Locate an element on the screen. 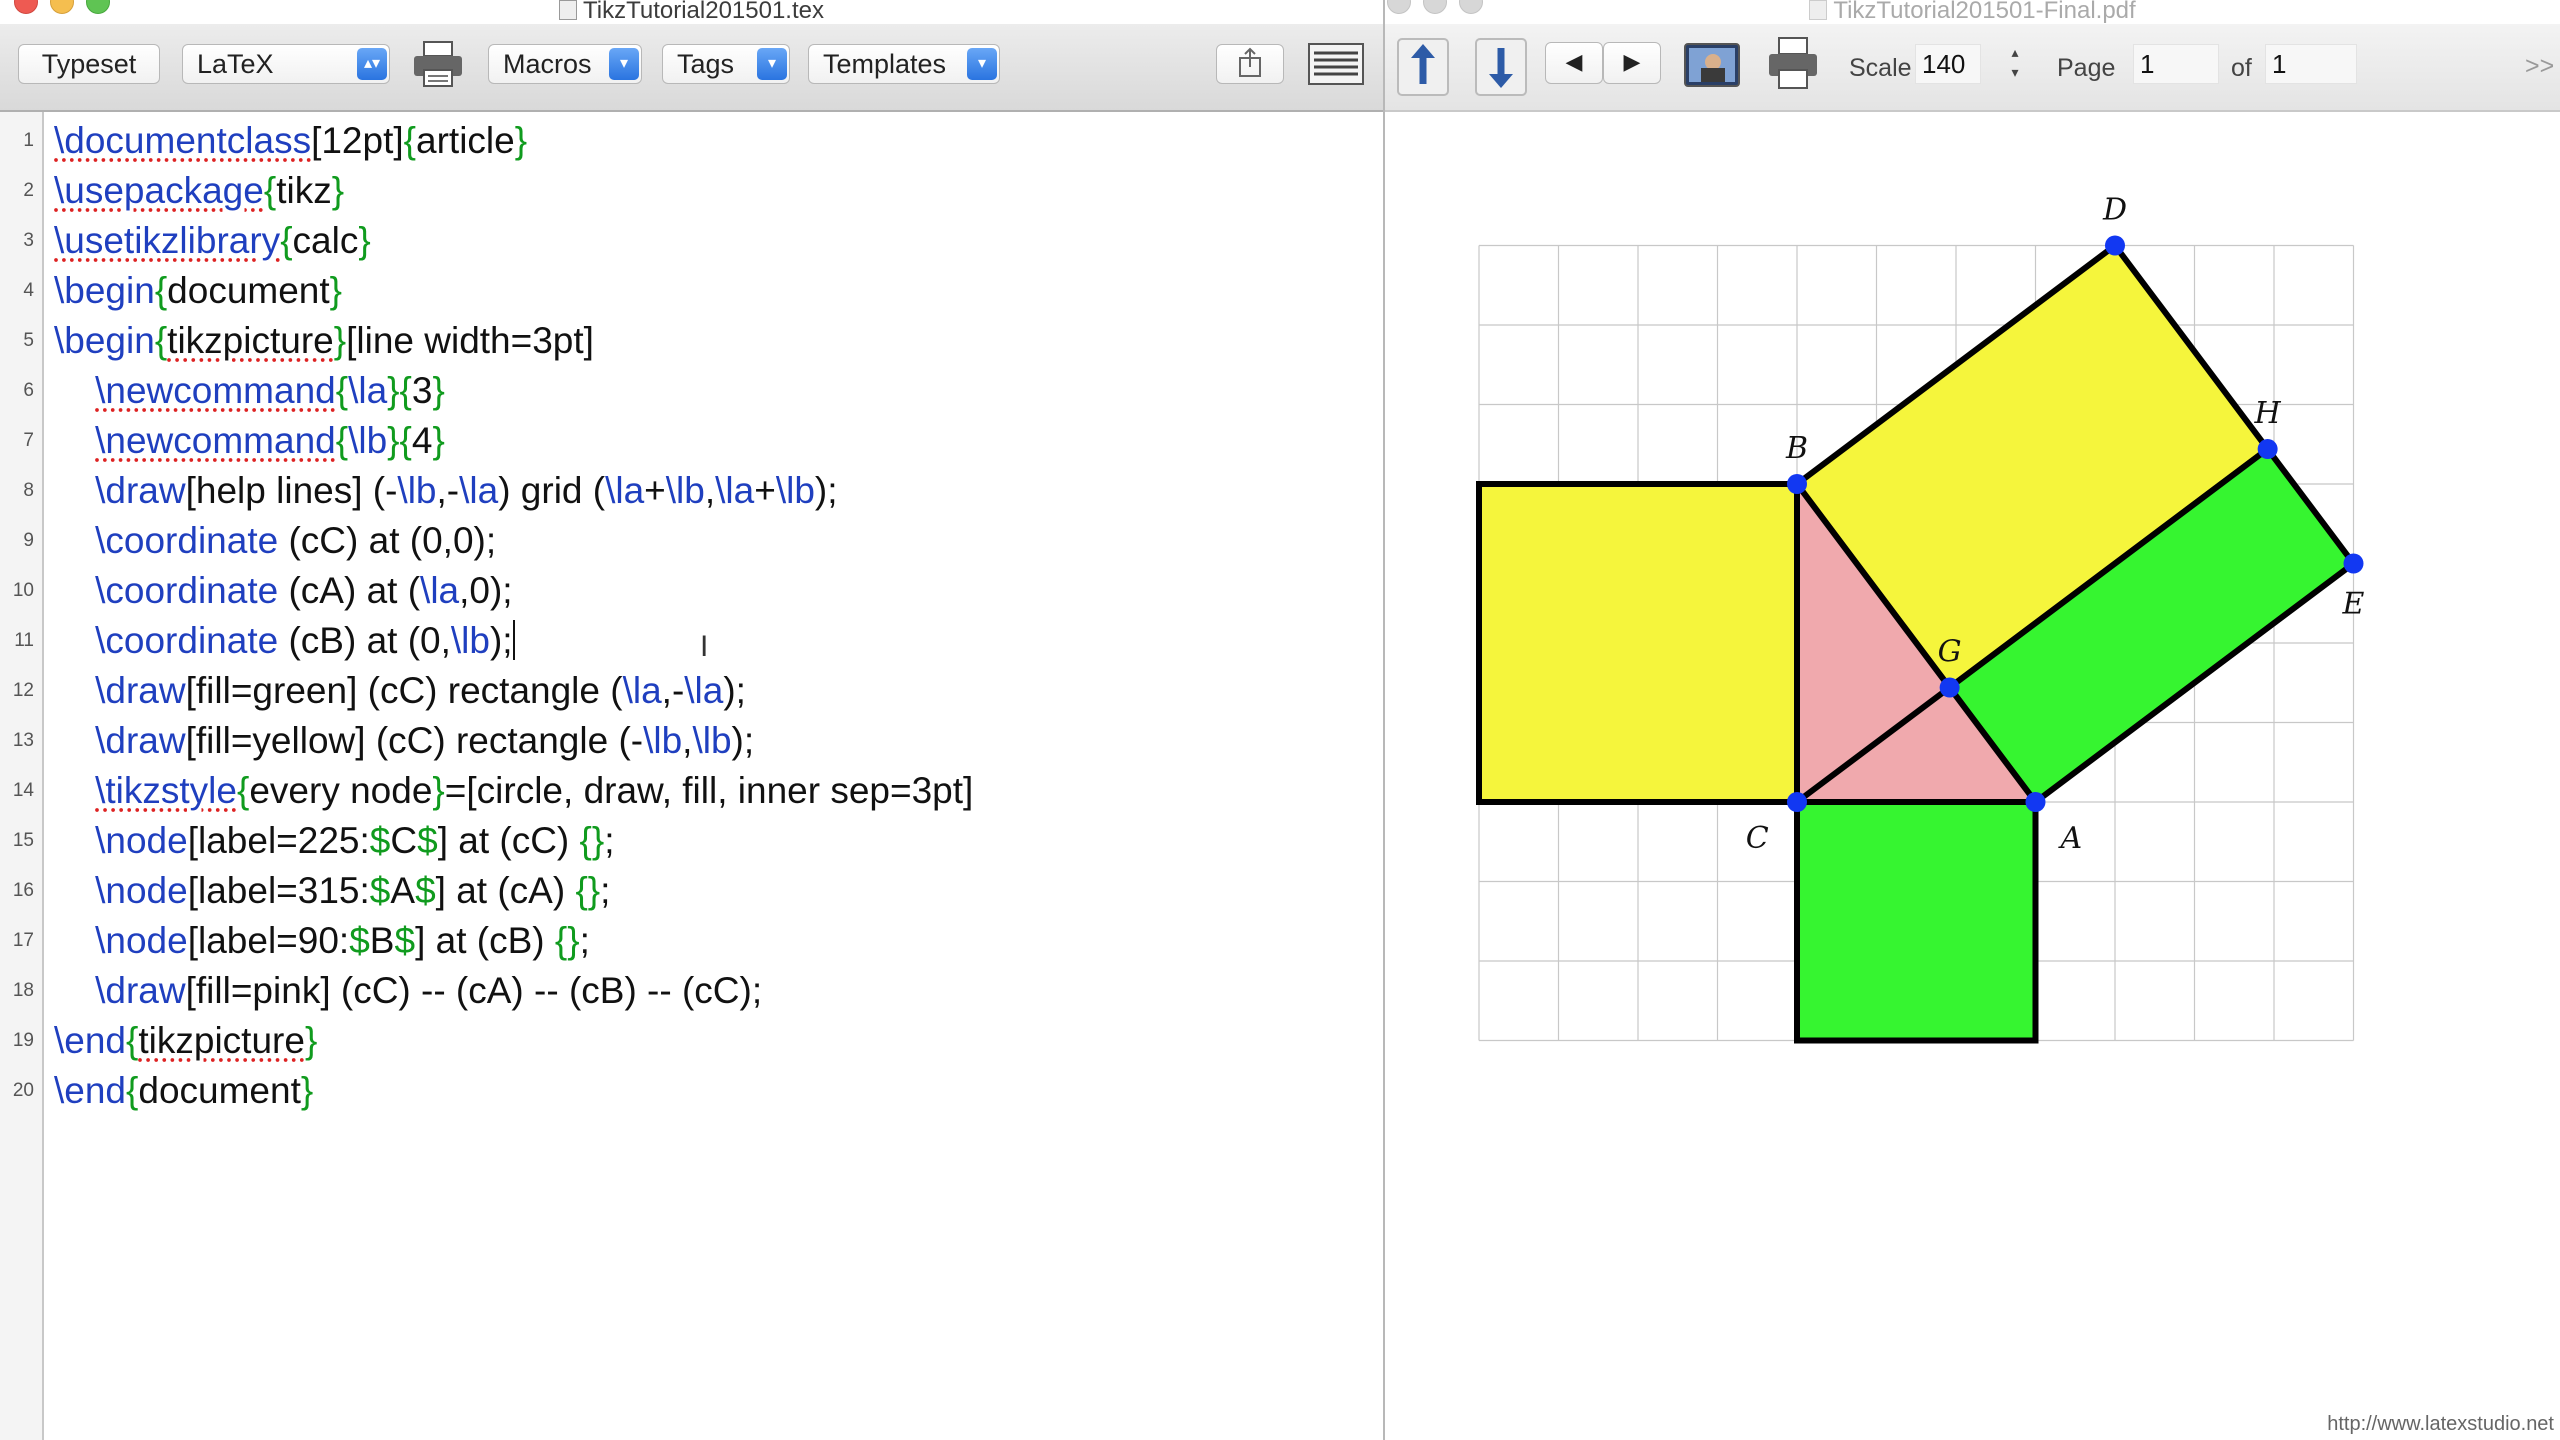 This screenshot has height=1440, width=2560. code-line: \end{tikzpicture} is located at coordinates (185, 1041).